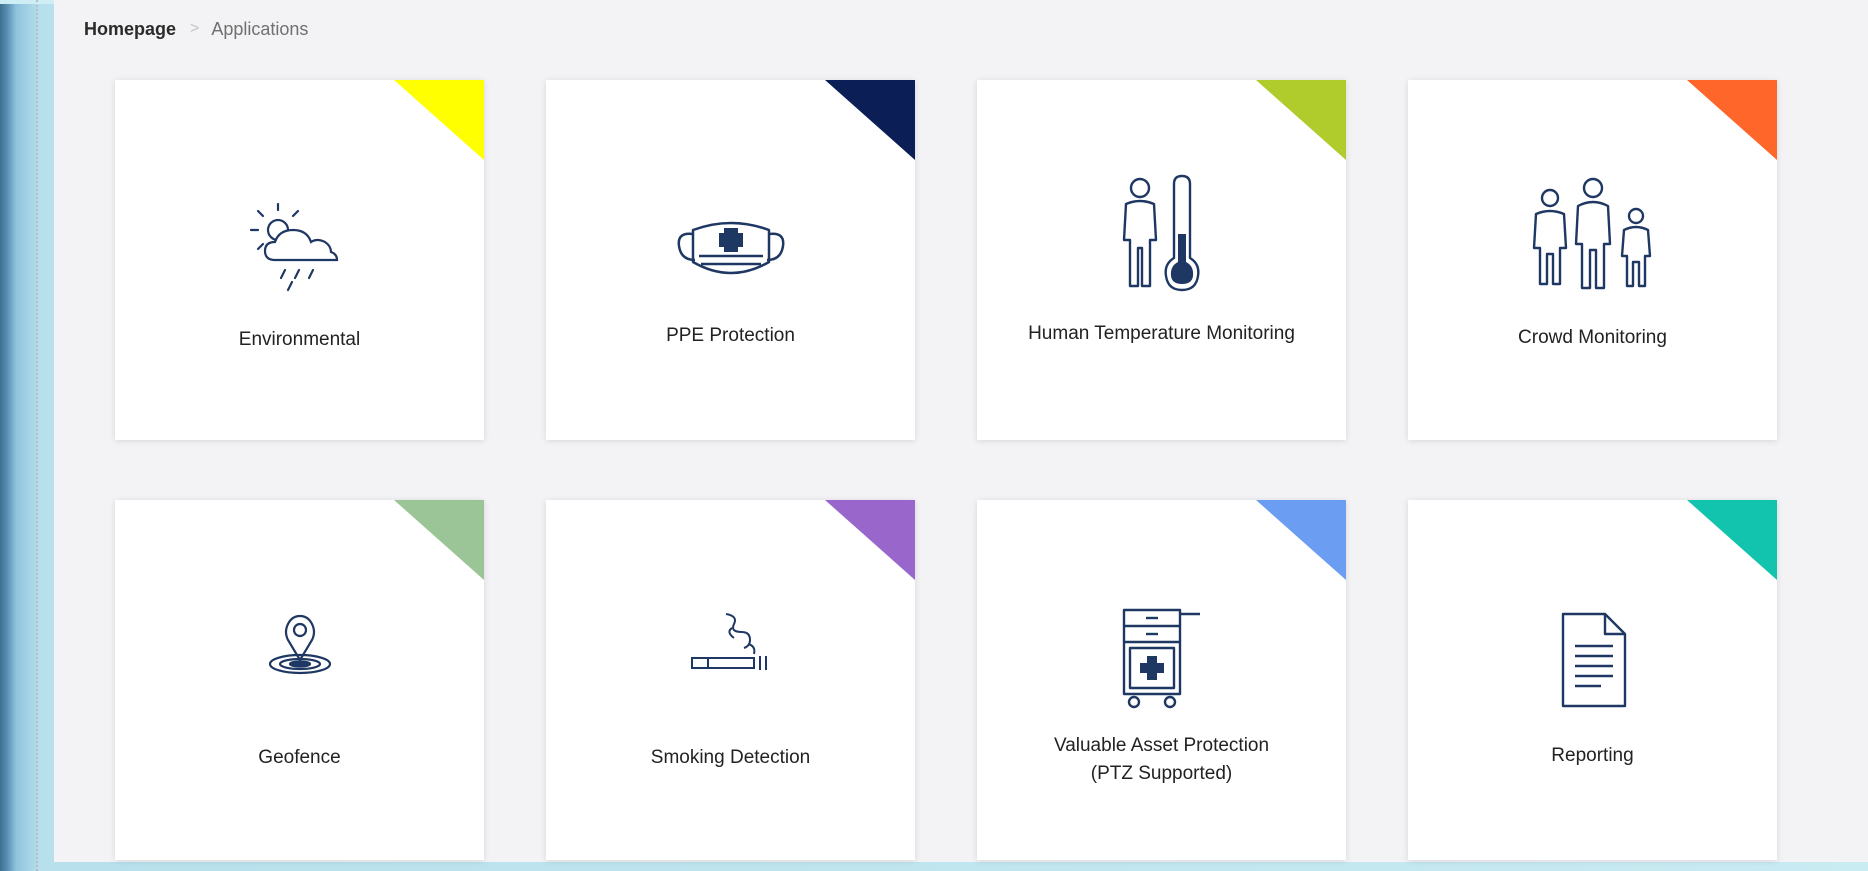  What do you see at coordinates (300, 250) in the screenshot?
I see `weather-sun-cloud-rain-icon` at bounding box center [300, 250].